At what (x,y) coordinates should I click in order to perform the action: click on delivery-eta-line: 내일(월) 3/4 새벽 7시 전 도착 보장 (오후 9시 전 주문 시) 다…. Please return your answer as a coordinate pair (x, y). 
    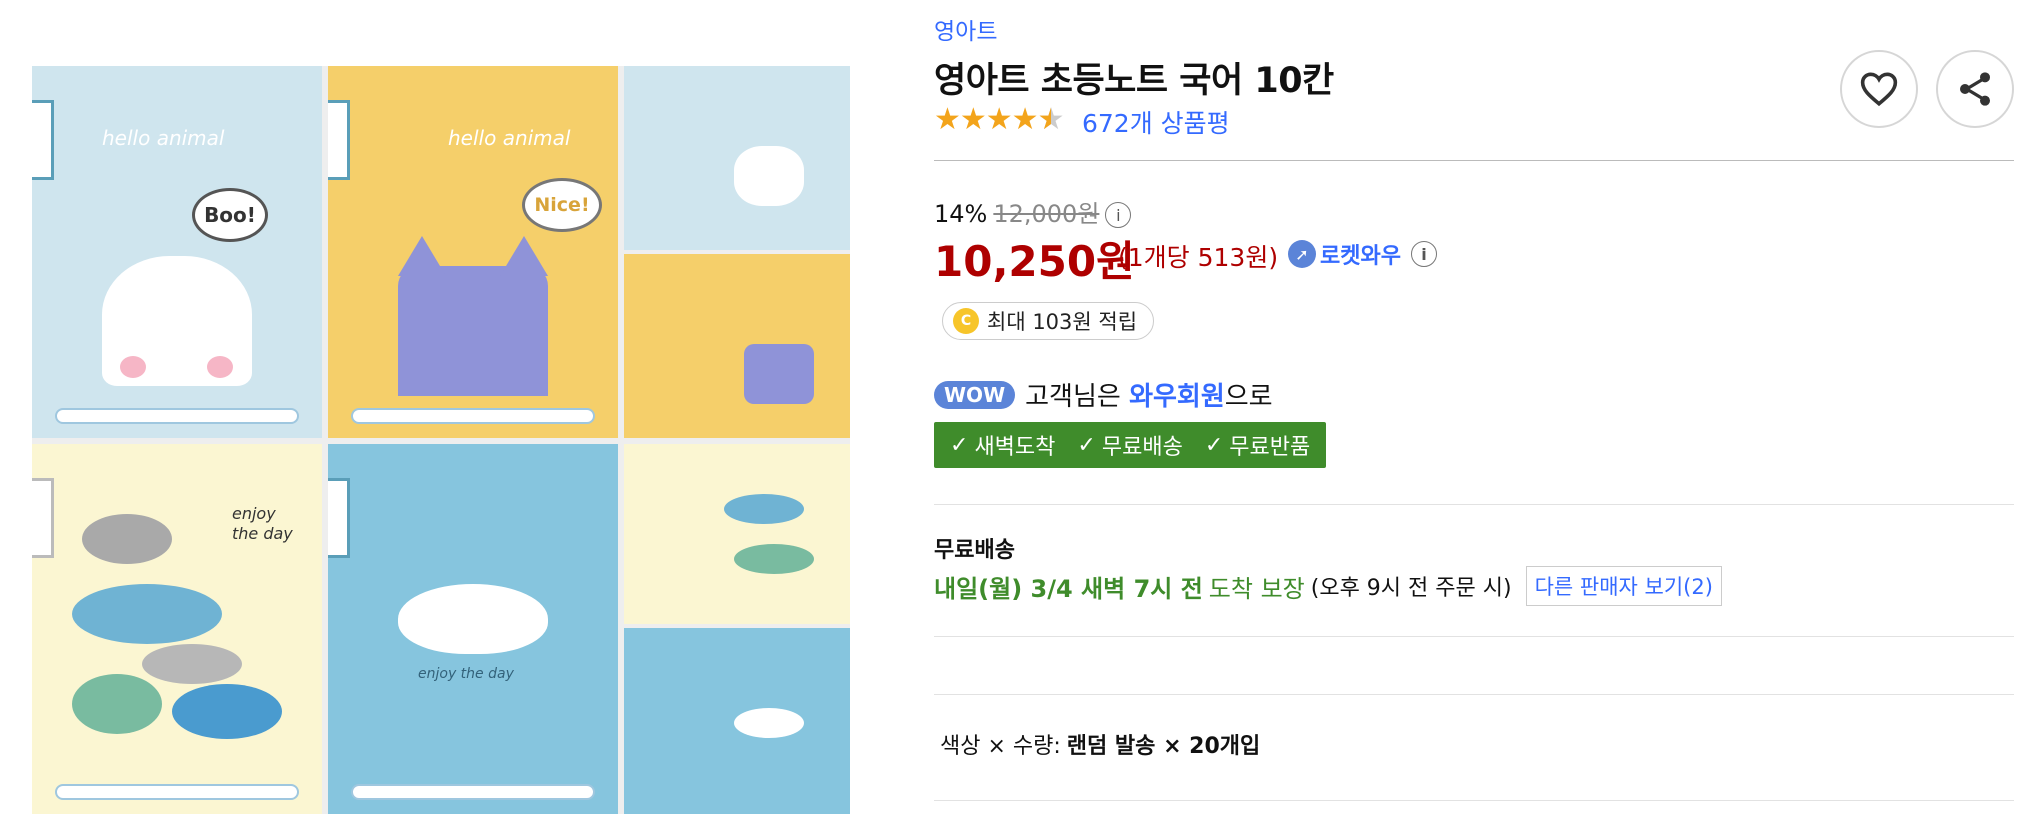
    Looking at the image, I should click on (1328, 586).